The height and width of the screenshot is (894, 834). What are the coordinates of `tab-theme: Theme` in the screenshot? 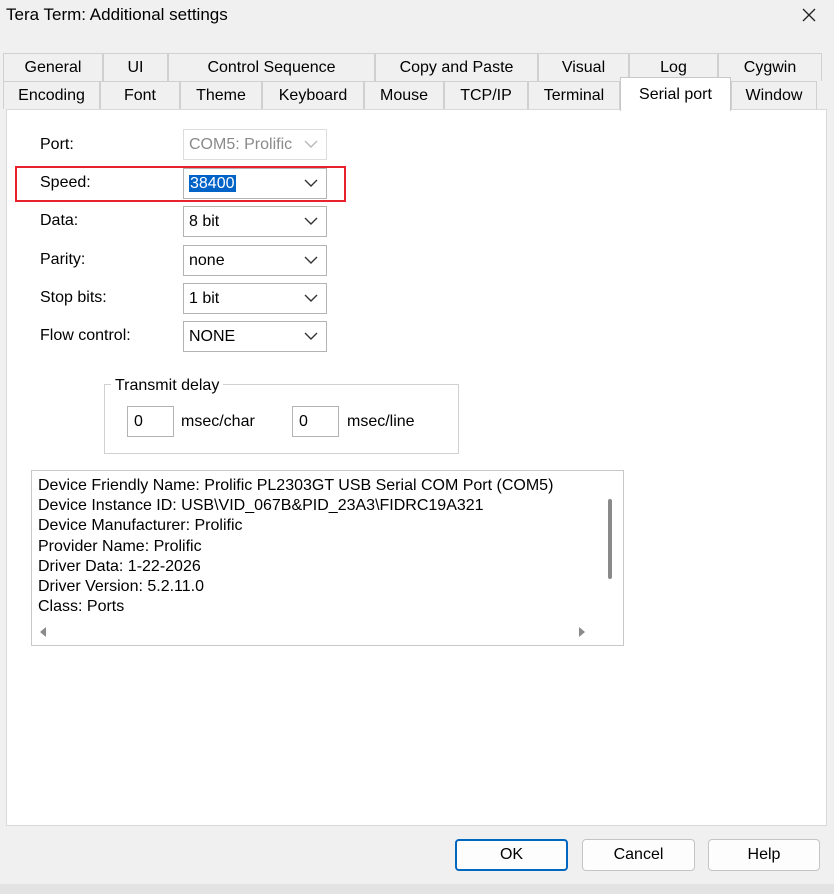 It's located at (221, 95).